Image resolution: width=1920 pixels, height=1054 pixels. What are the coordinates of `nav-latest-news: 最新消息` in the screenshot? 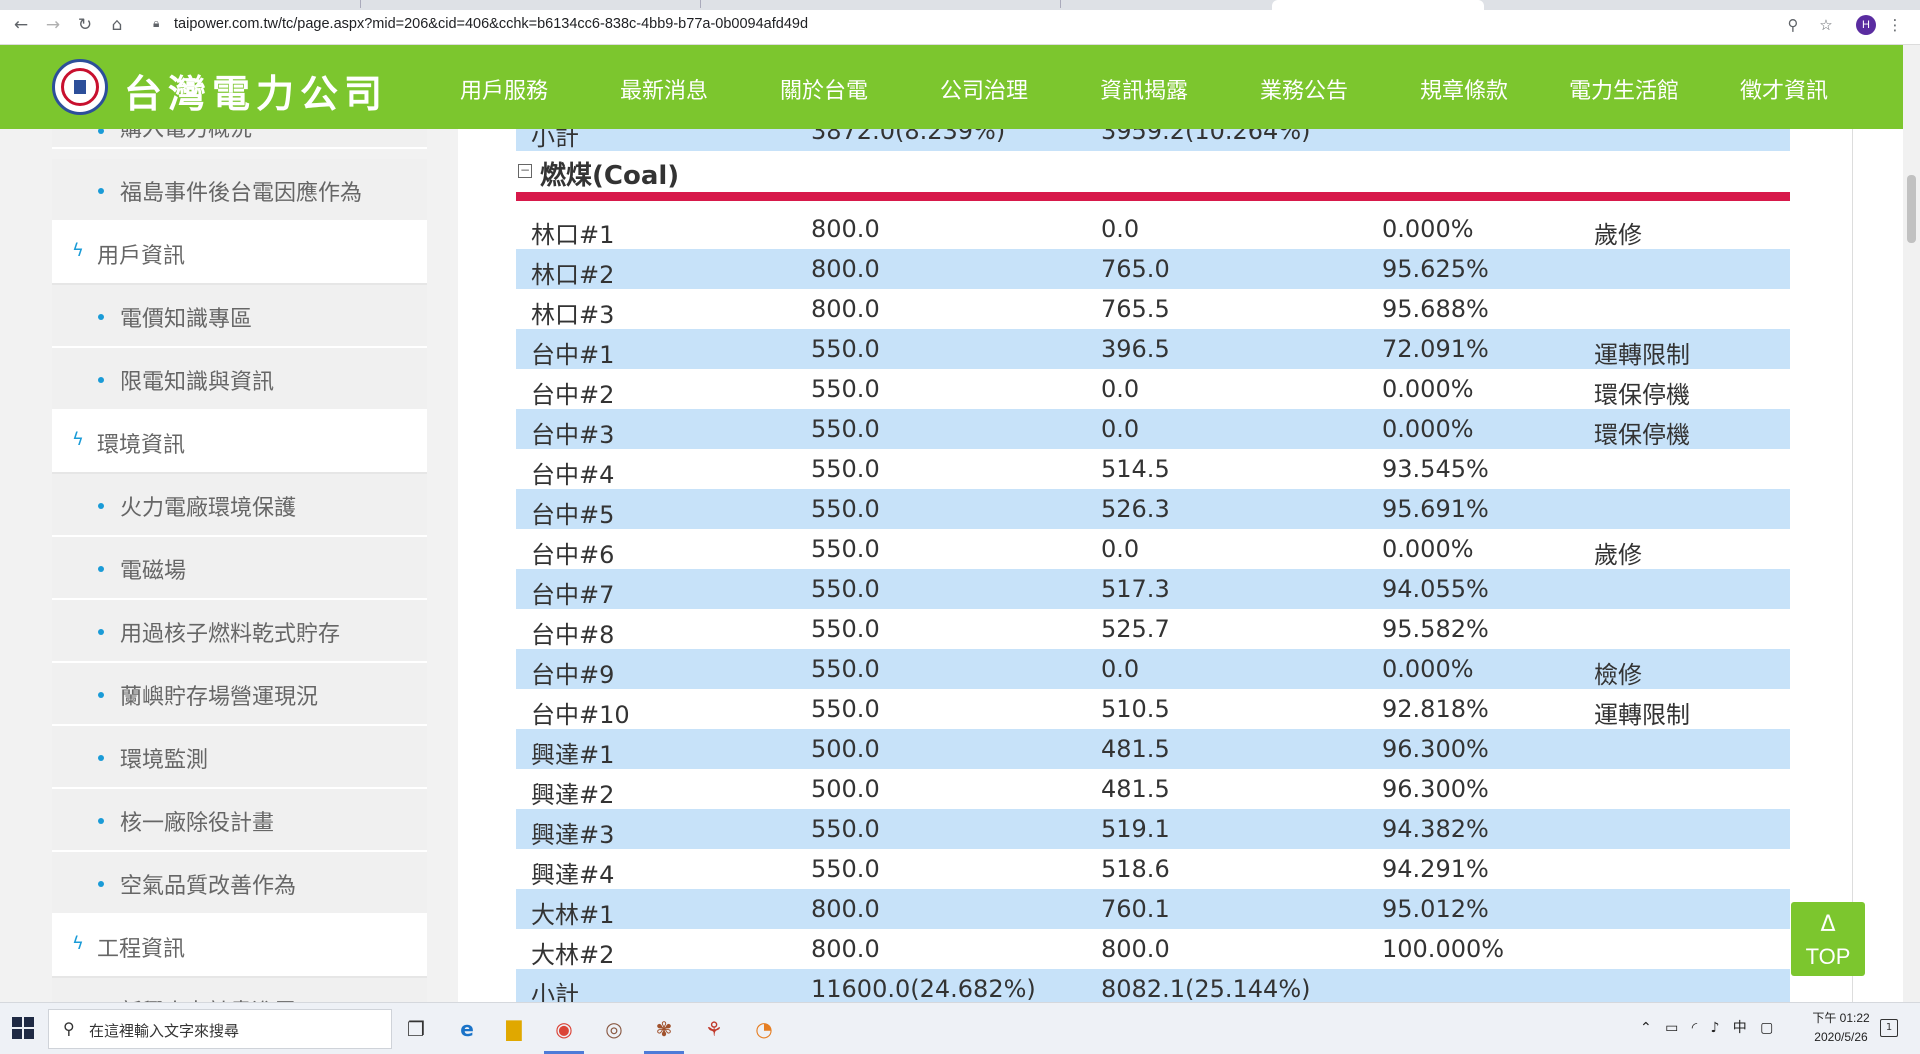 It's located at (664, 88).